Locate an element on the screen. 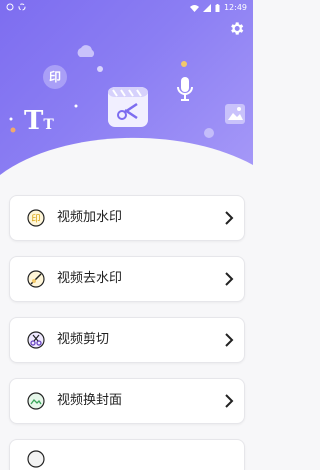  header-wave is located at coordinates (126, 161).